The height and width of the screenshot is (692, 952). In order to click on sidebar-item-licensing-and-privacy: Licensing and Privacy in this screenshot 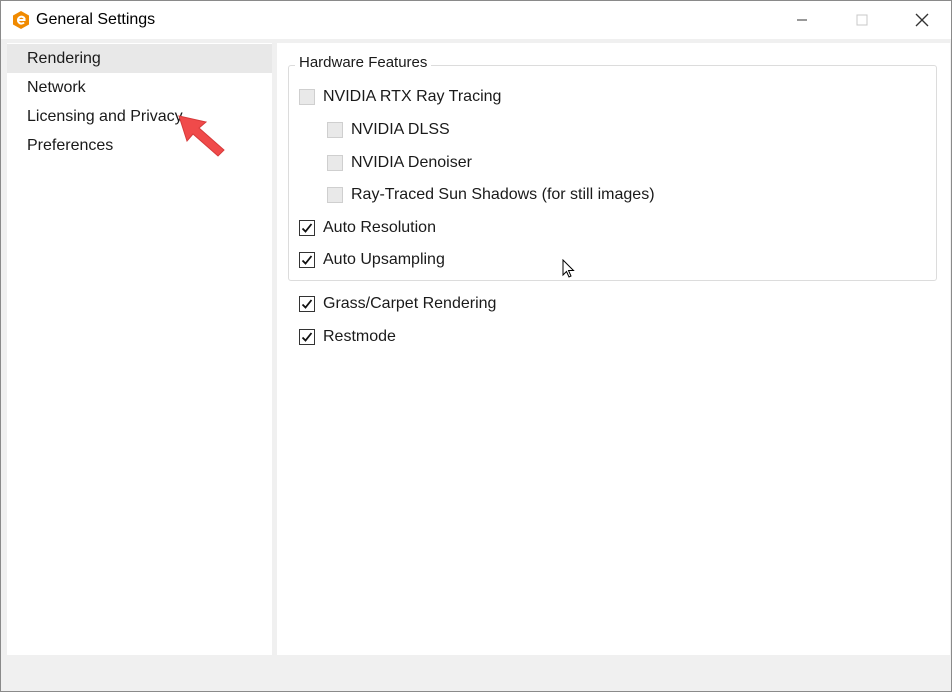, I will do `click(139, 116)`.